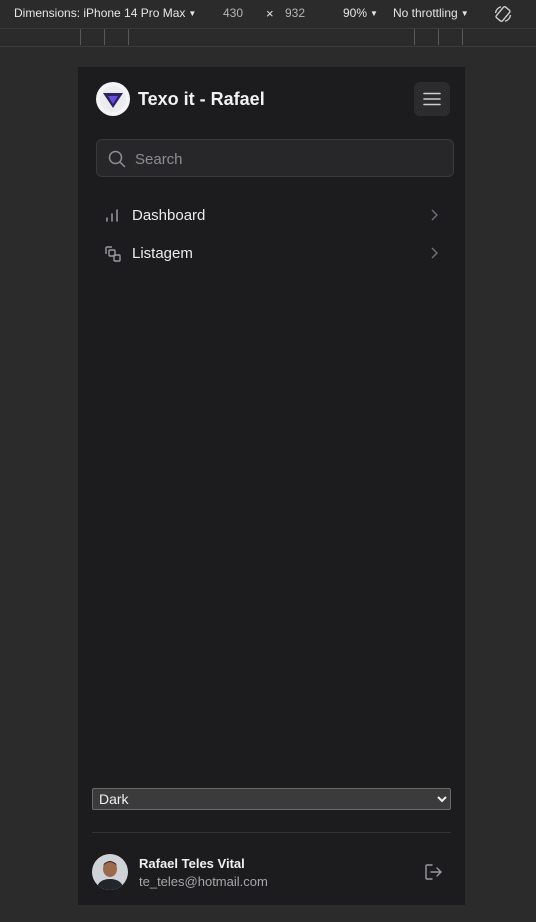  I want to click on times-icon: ×, so click(270, 13).